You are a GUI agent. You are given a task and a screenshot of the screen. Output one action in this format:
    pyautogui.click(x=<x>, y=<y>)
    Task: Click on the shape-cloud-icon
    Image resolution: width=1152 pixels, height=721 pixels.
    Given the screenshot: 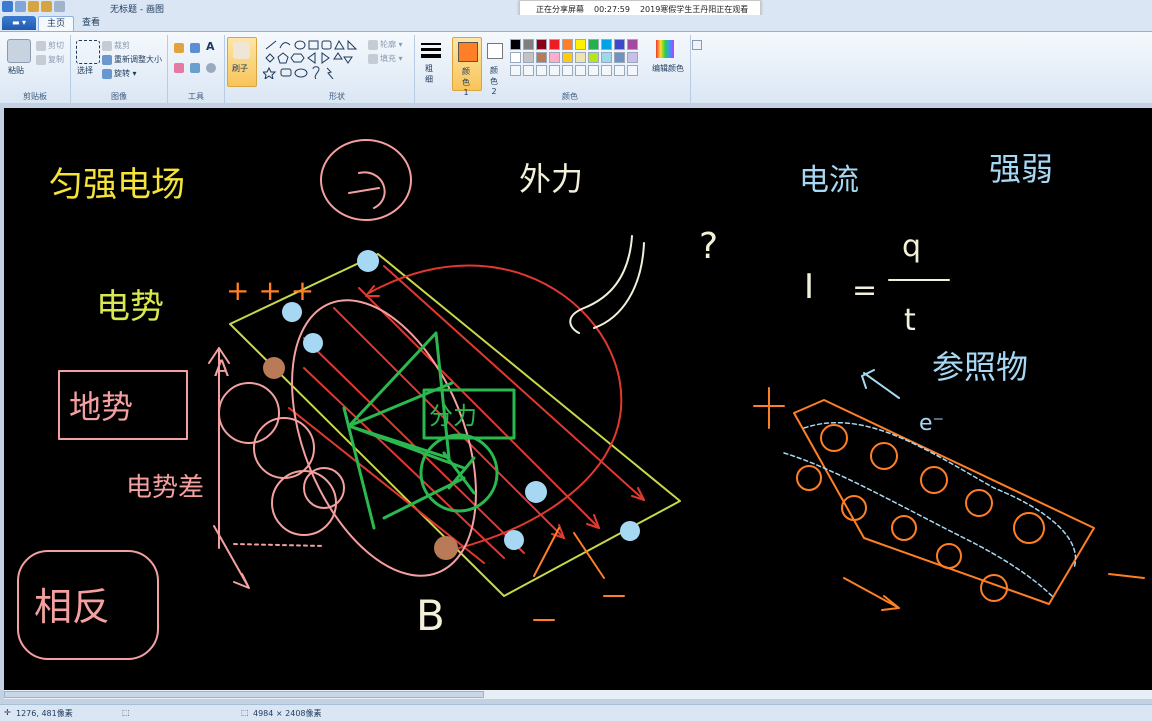 What is the action you would take?
    pyautogui.click(x=301, y=73)
    